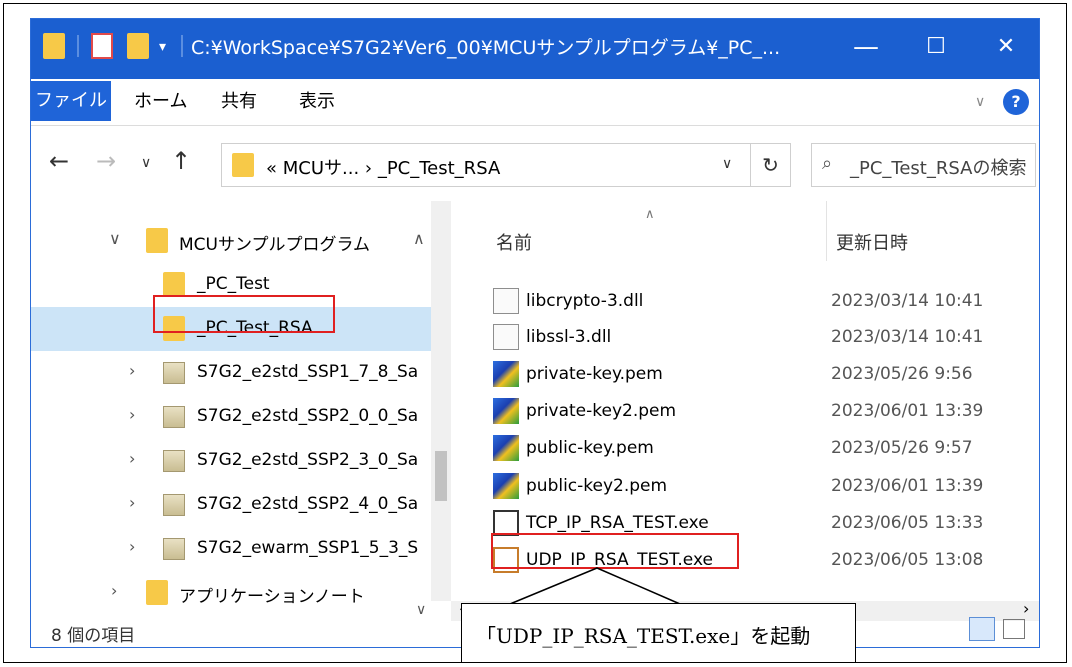  What do you see at coordinates (146, 163) in the screenshot?
I see `recent-locations-icon: ∨` at bounding box center [146, 163].